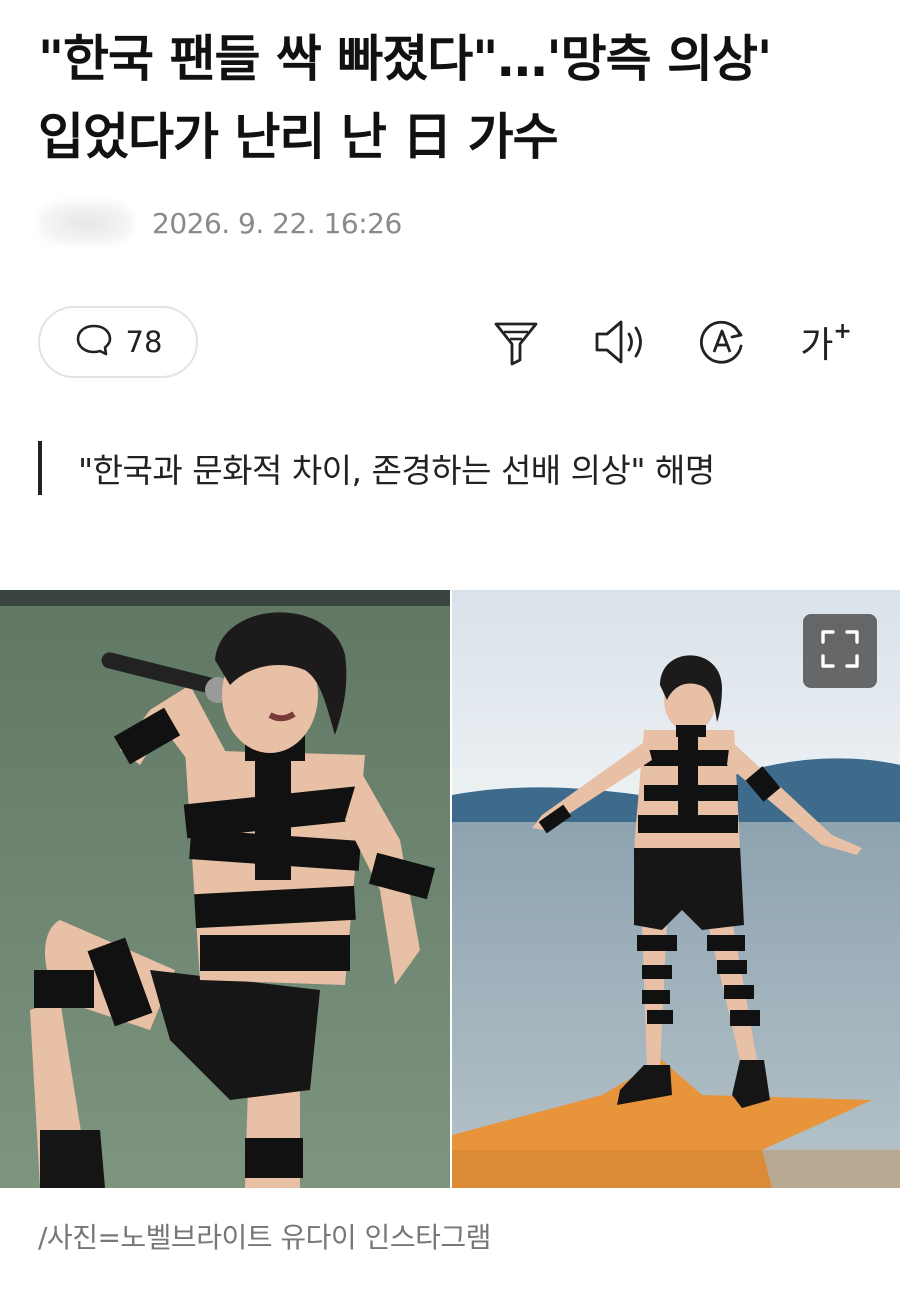  Describe the element at coordinates (298, 137) in the screenshot. I see `headline-line-2: 입었다가 난리 난 日 가수` at that location.